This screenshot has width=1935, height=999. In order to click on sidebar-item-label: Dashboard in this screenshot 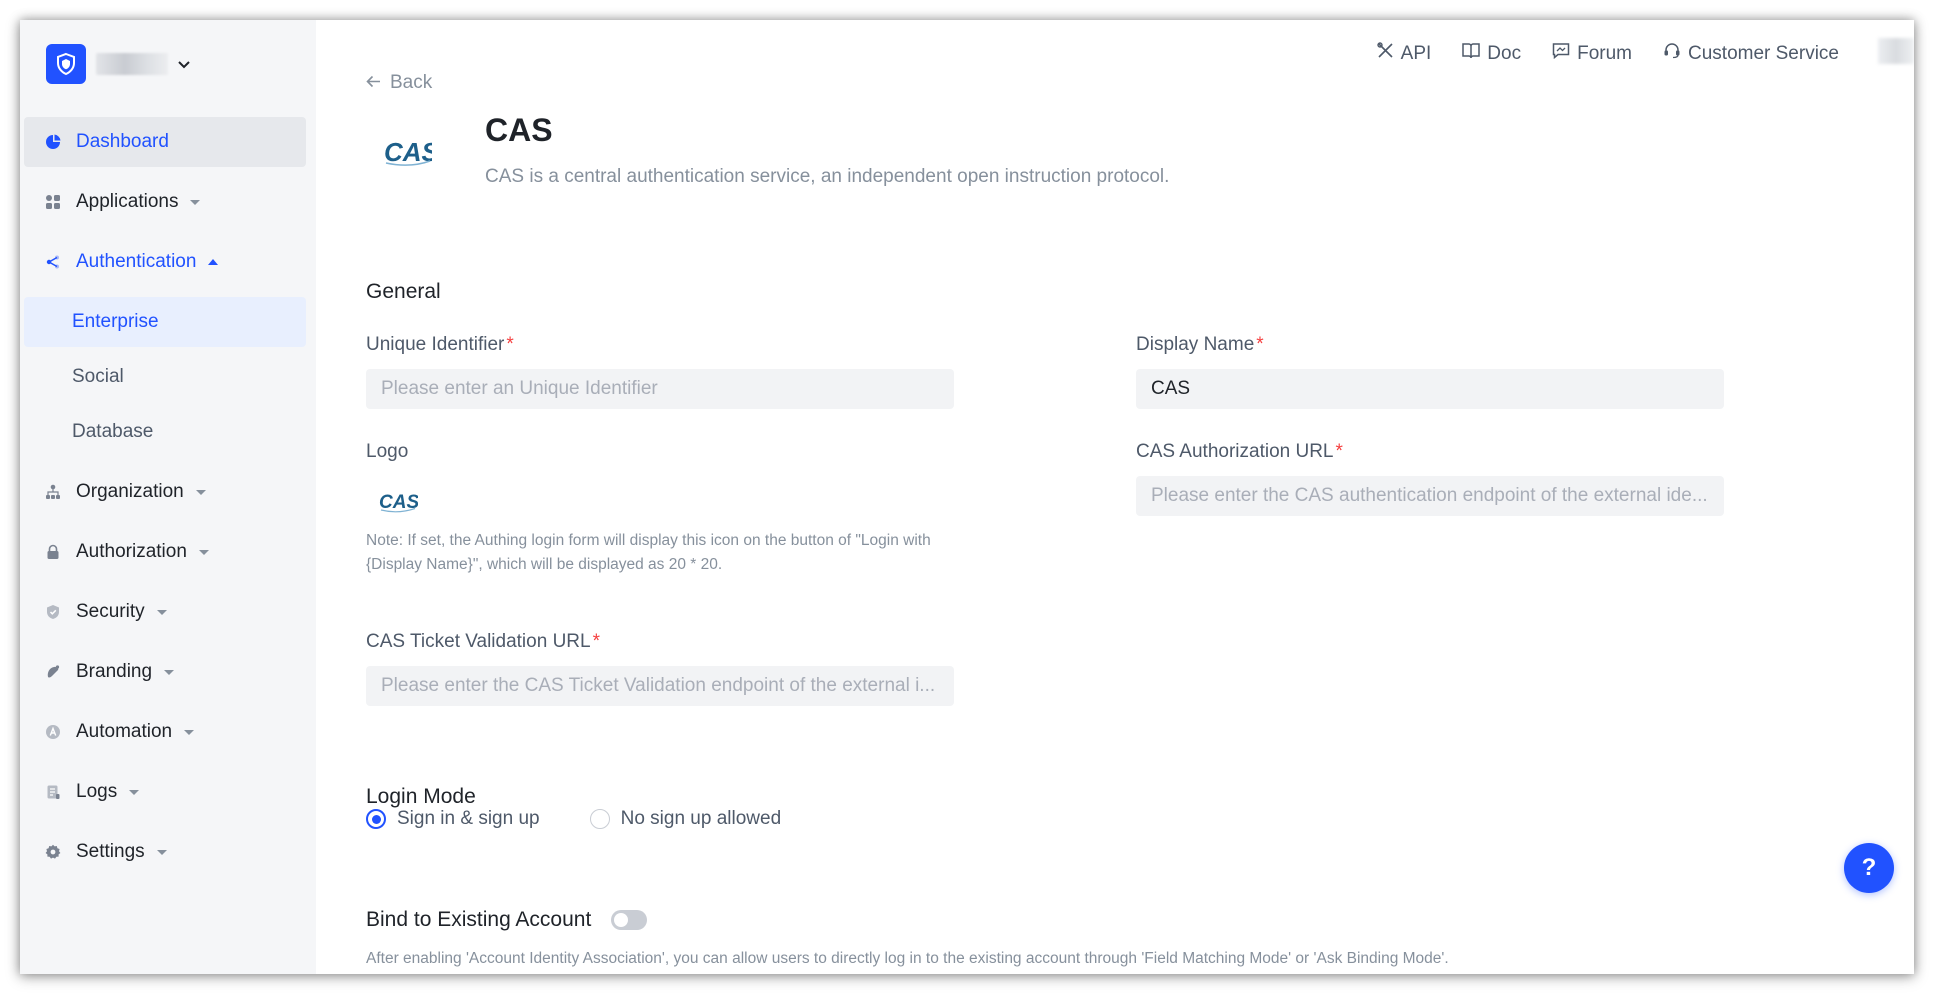, I will do `click(122, 141)`.